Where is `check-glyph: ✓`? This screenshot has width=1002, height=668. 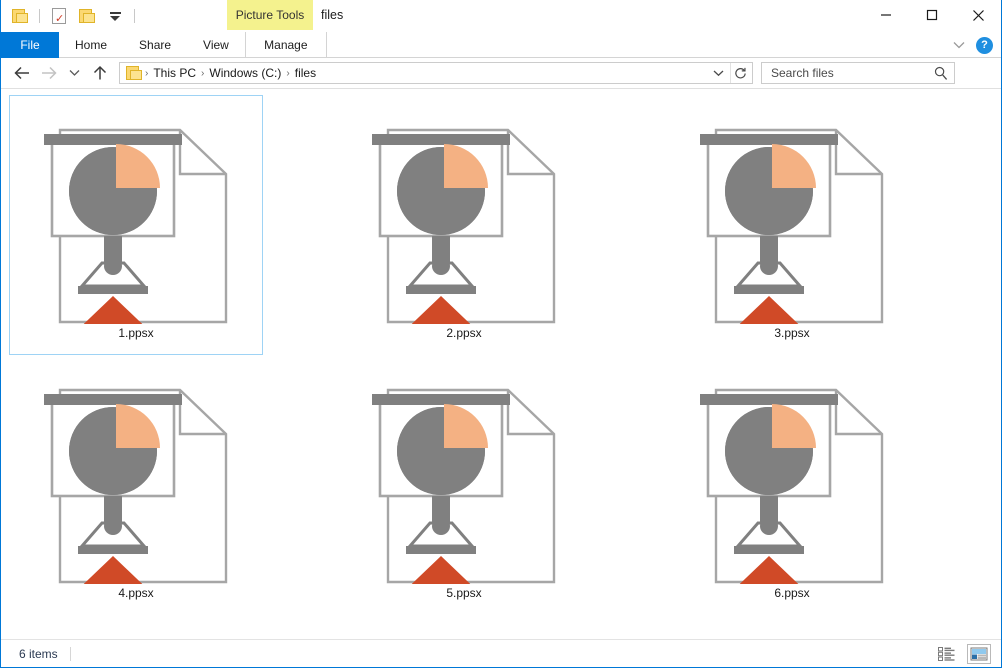
check-glyph: ✓ is located at coordinates (60, 18).